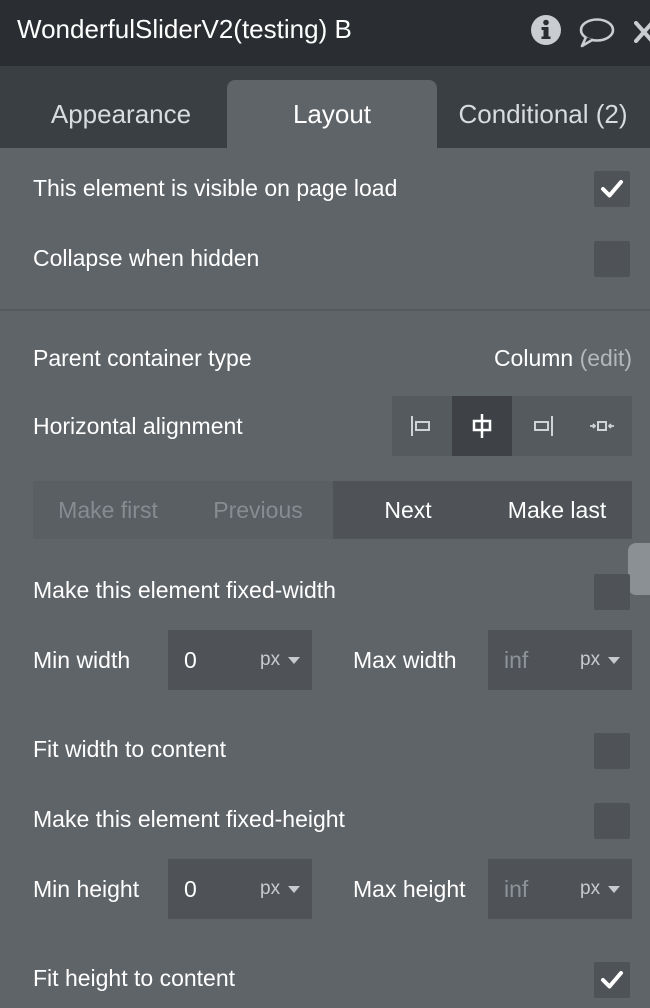  What do you see at coordinates (533, 358) in the screenshot?
I see `parent-container-type: Column` at bounding box center [533, 358].